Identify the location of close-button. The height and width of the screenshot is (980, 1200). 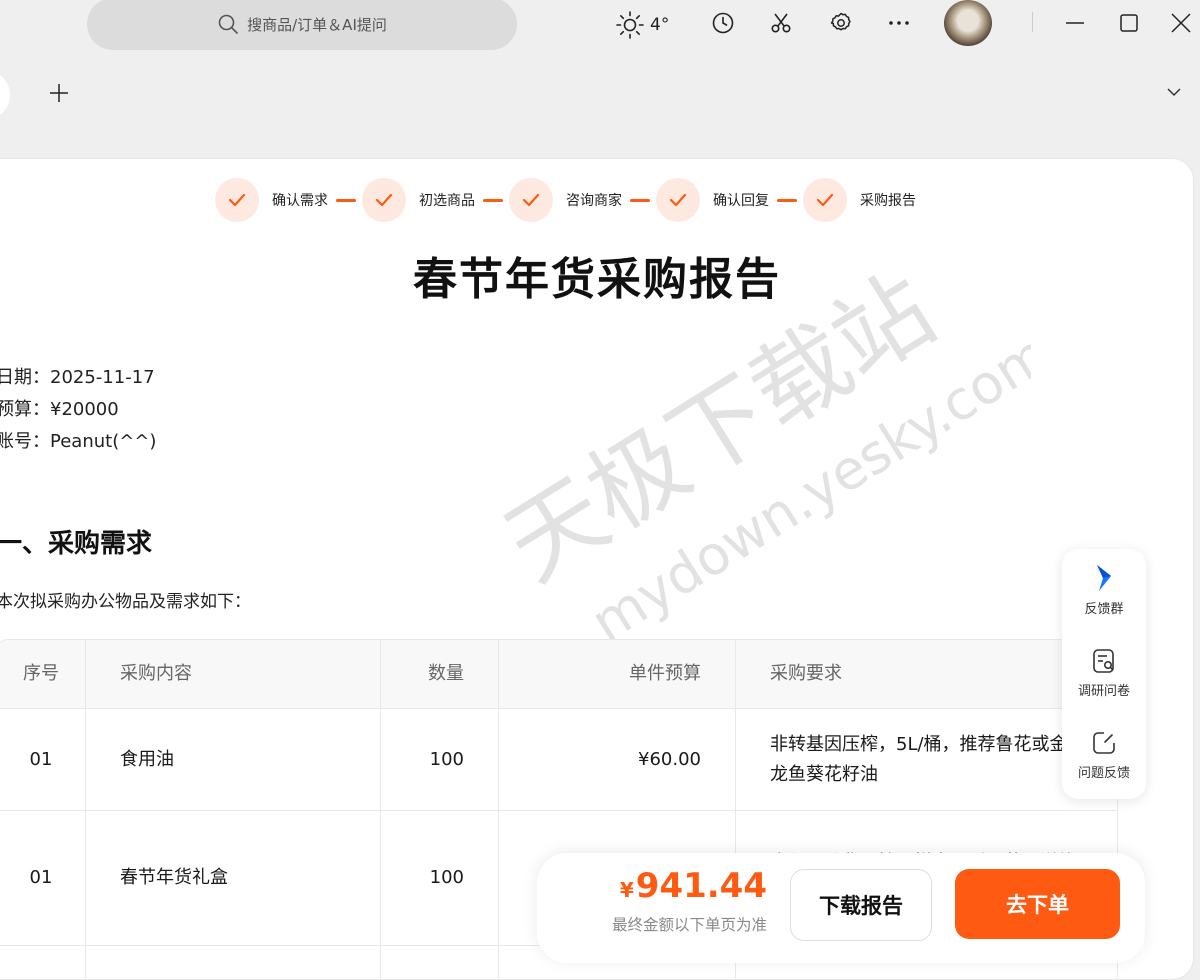
(1181, 23).